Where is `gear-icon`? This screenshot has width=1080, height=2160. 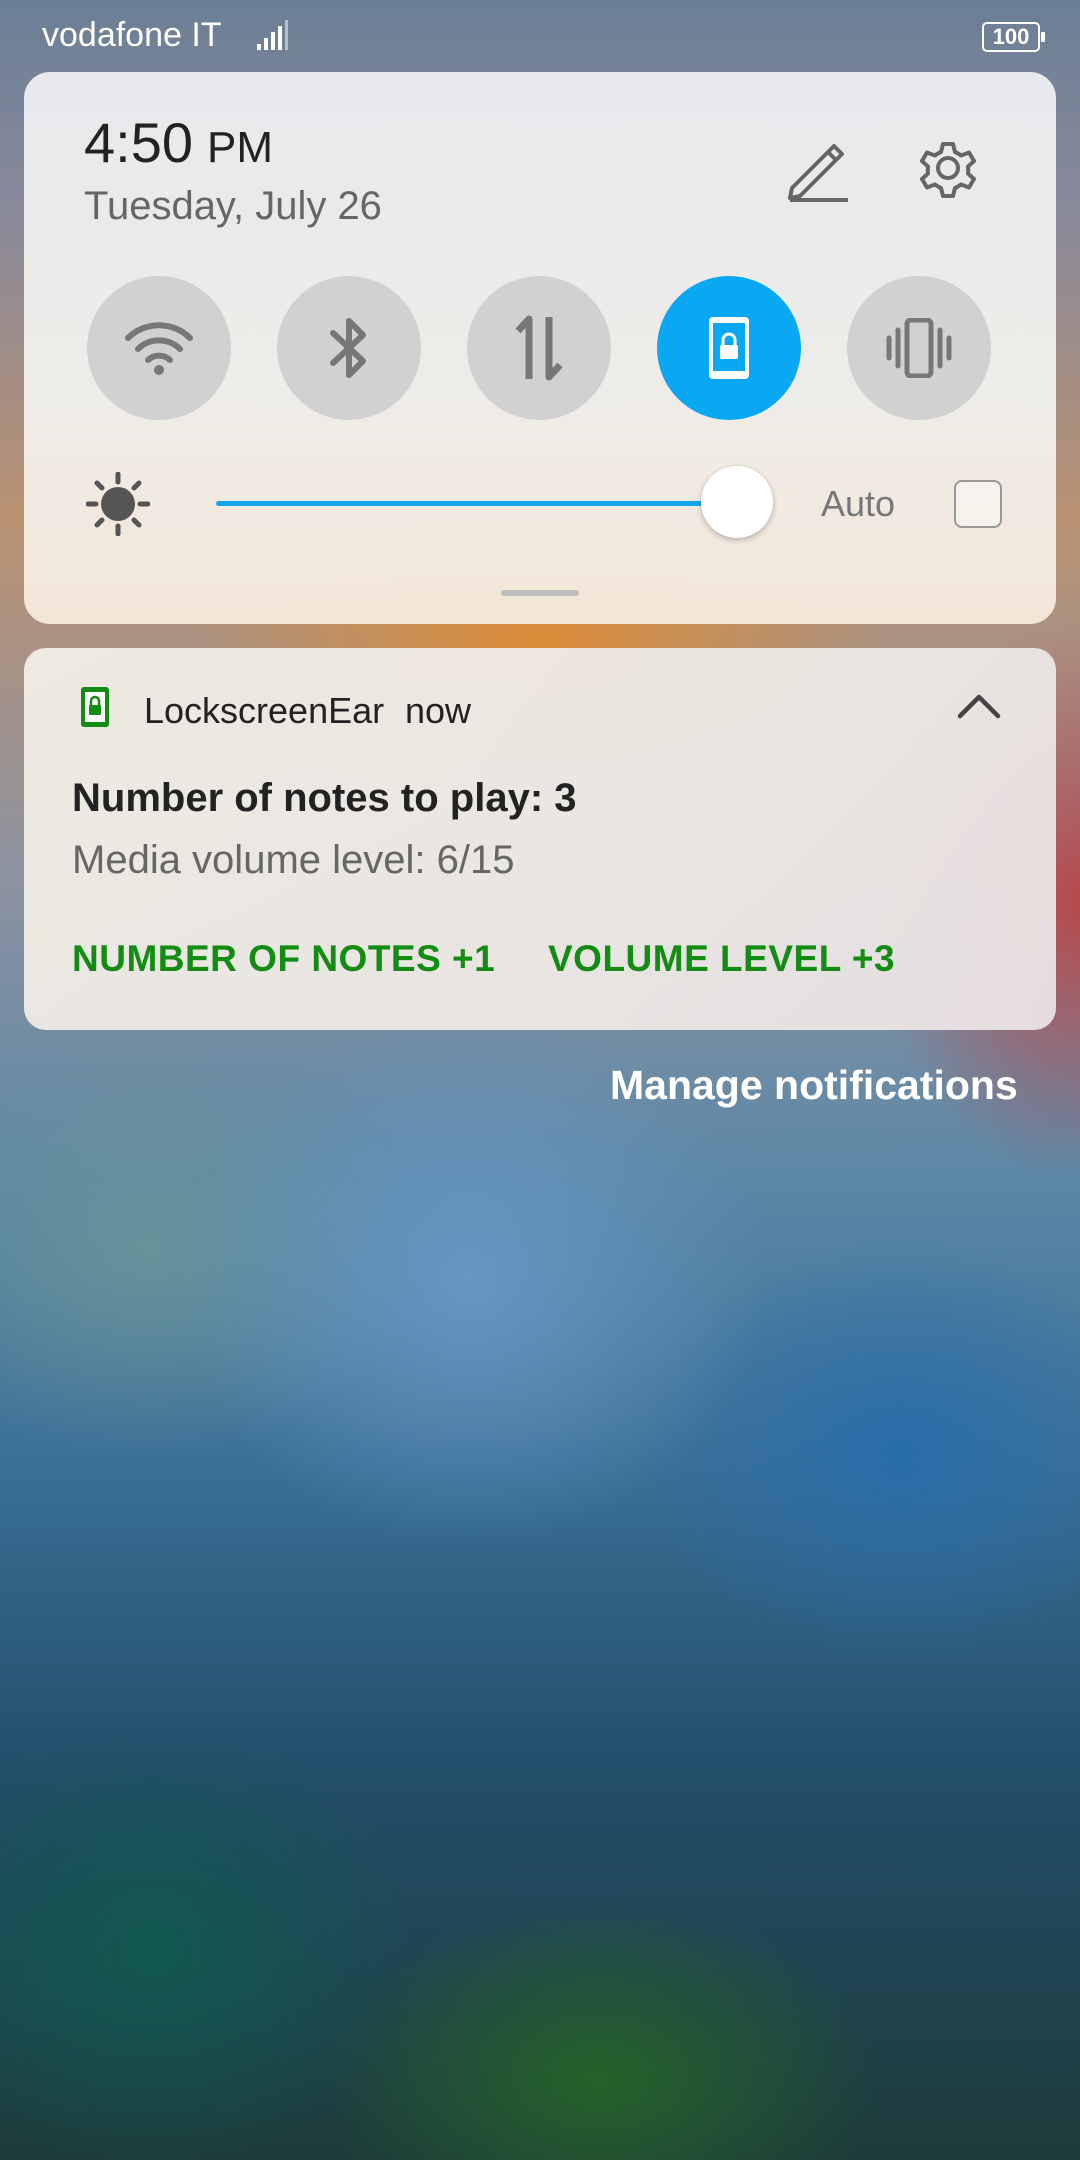
gear-icon is located at coordinates (948, 170).